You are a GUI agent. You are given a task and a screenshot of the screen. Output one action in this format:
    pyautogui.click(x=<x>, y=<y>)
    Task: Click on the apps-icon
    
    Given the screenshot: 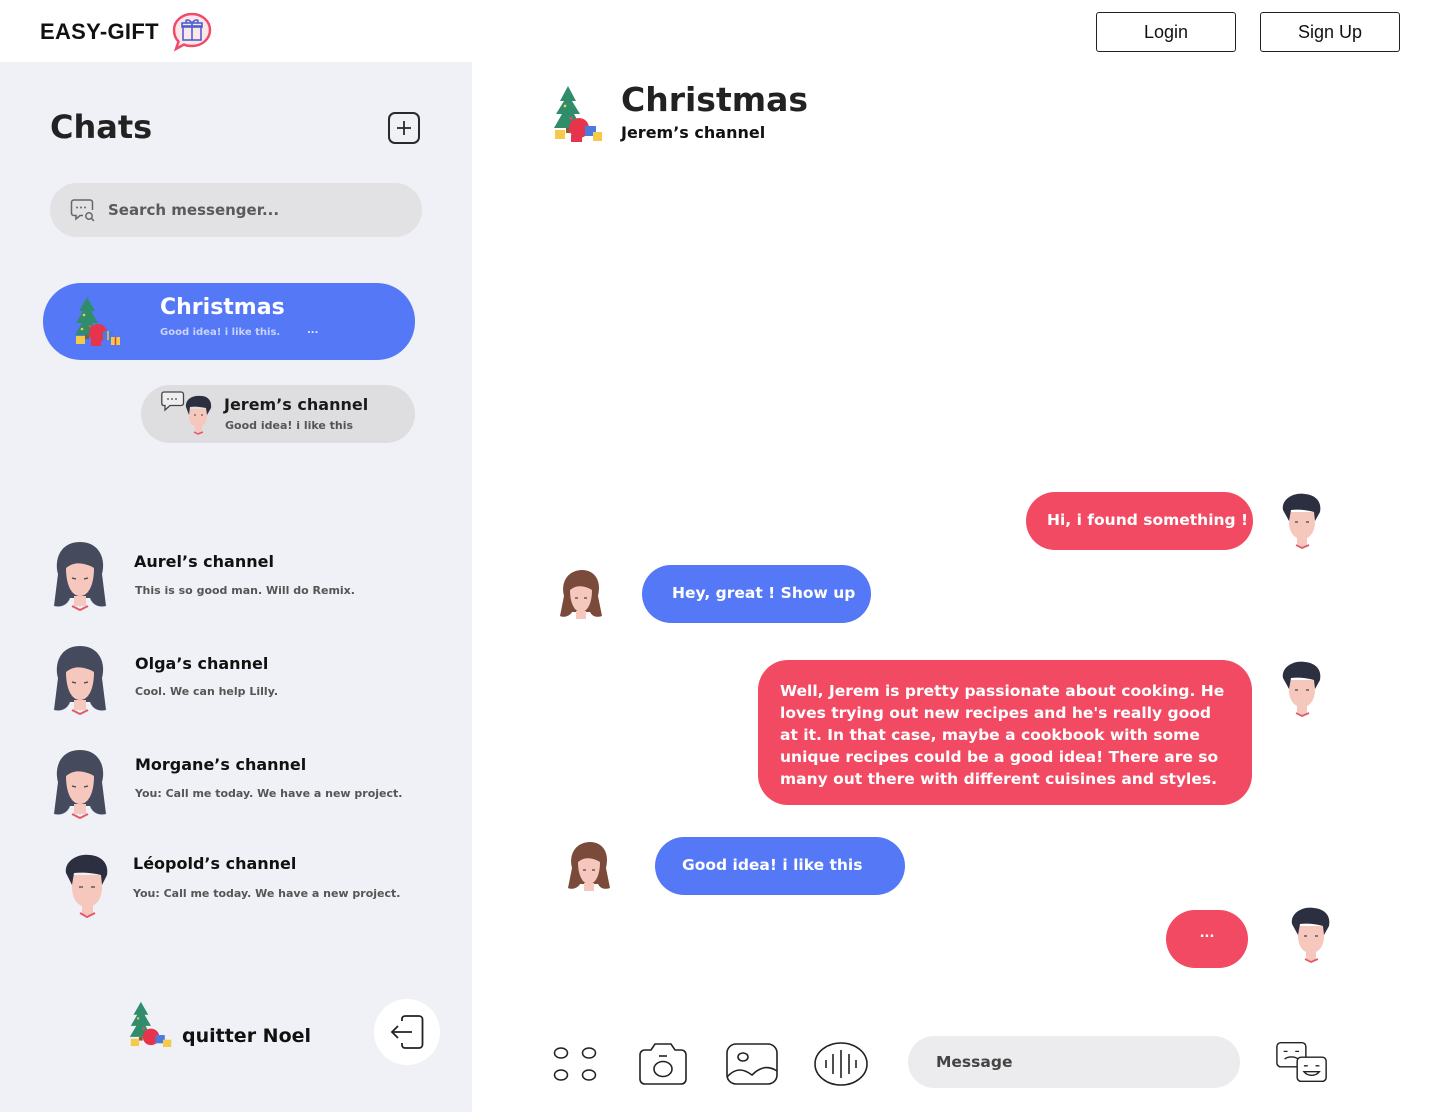 What is the action you would take?
    pyautogui.click(x=575, y=1064)
    